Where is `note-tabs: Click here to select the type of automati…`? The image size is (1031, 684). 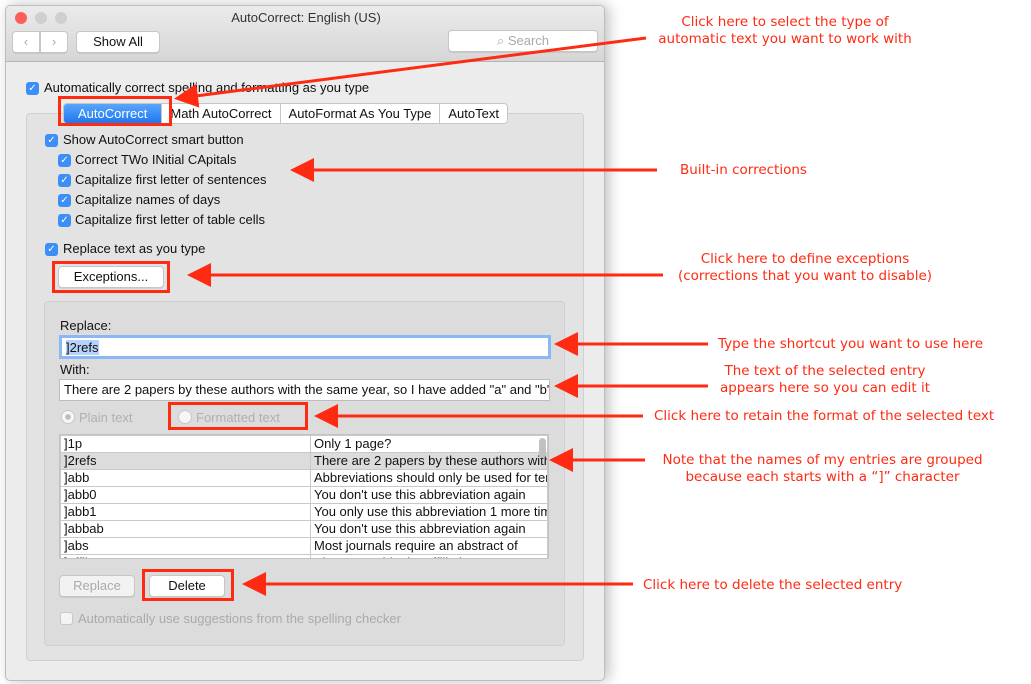
note-tabs: Click here to select the type of automati… is located at coordinates (785, 31).